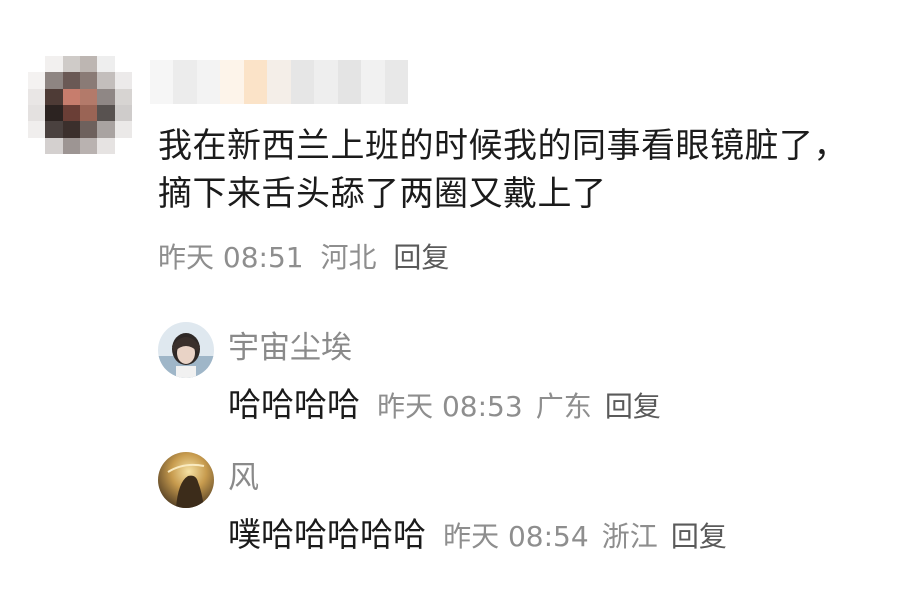  What do you see at coordinates (243, 474) in the screenshot?
I see `reply-username: 风` at bounding box center [243, 474].